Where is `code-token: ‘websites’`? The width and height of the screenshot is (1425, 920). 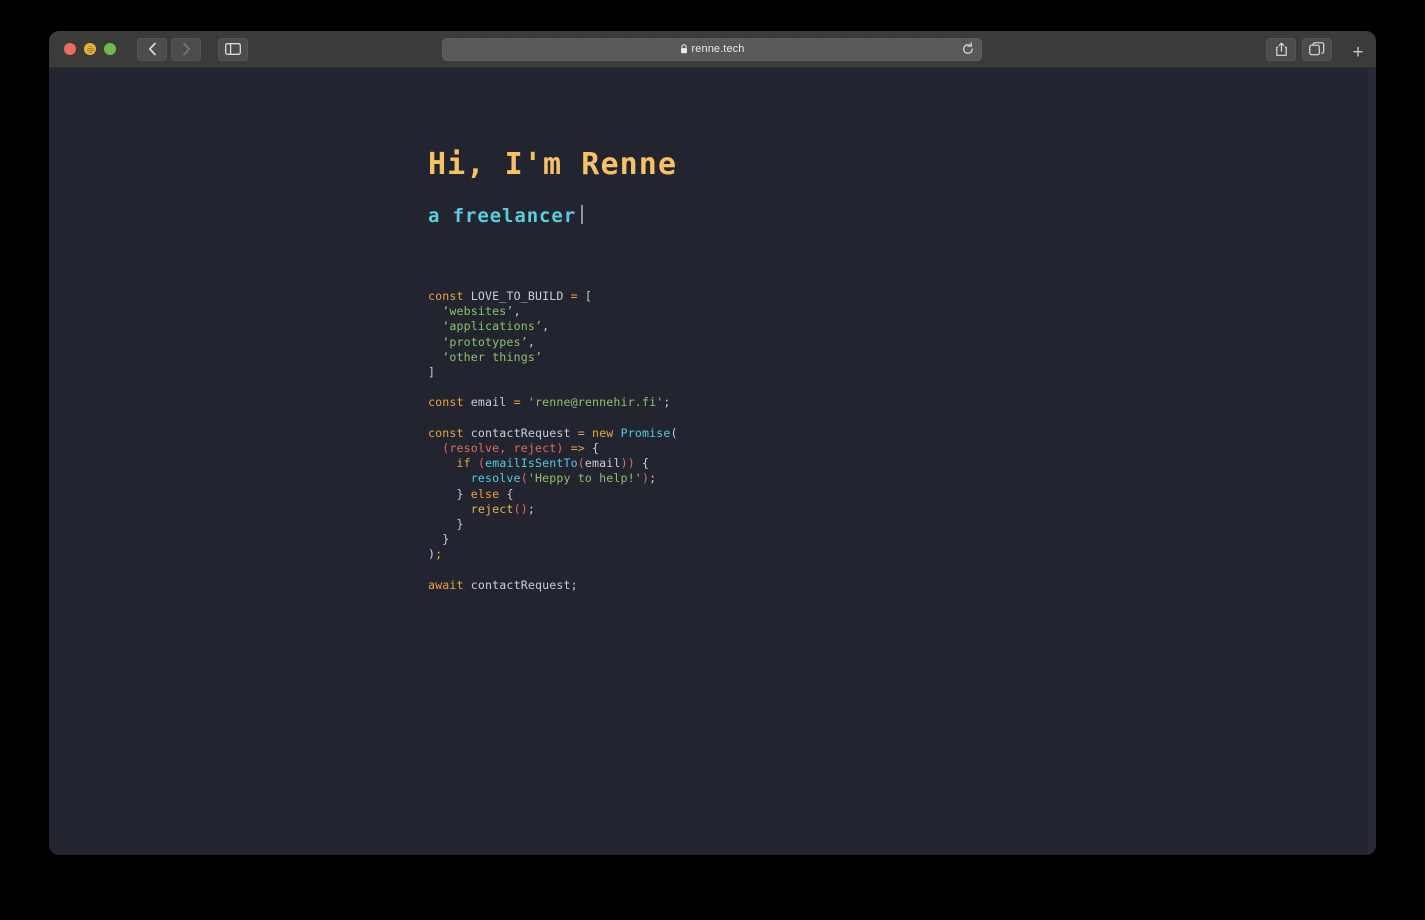 code-token: ‘websites’ is located at coordinates (478, 311).